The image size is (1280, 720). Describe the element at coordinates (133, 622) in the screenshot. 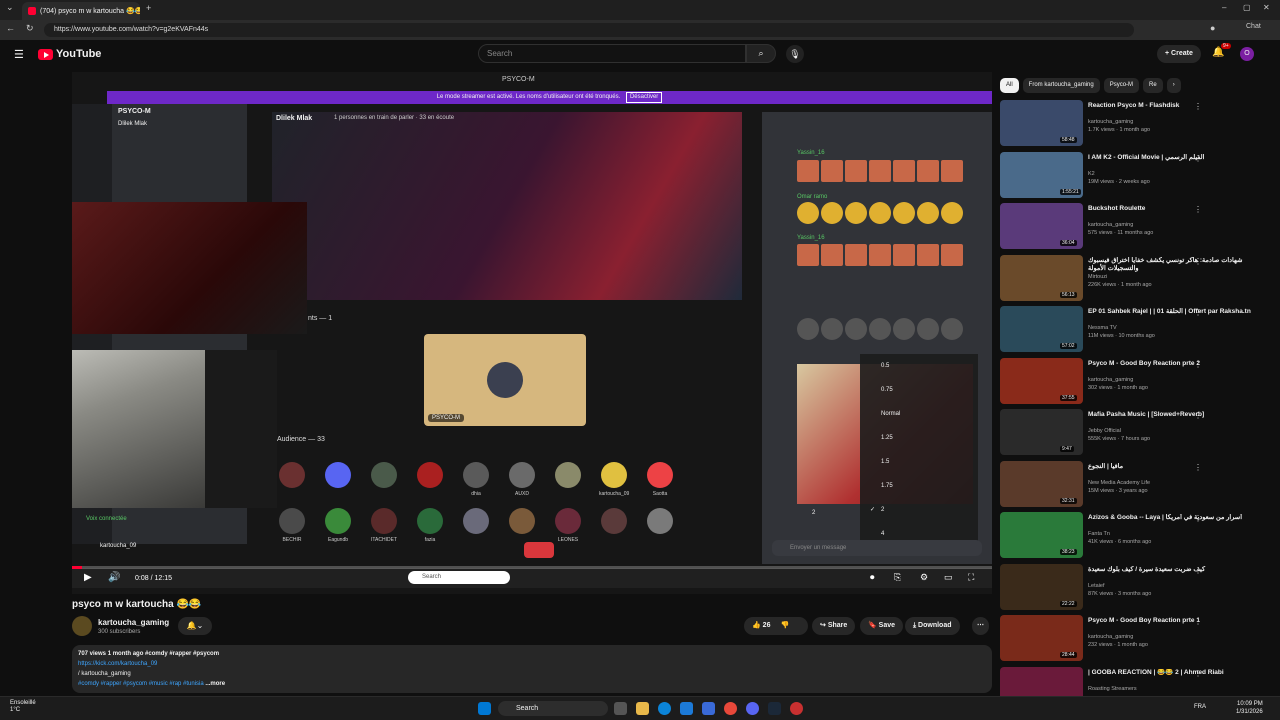

I see `channel-name: kartoucha_gaming` at that location.